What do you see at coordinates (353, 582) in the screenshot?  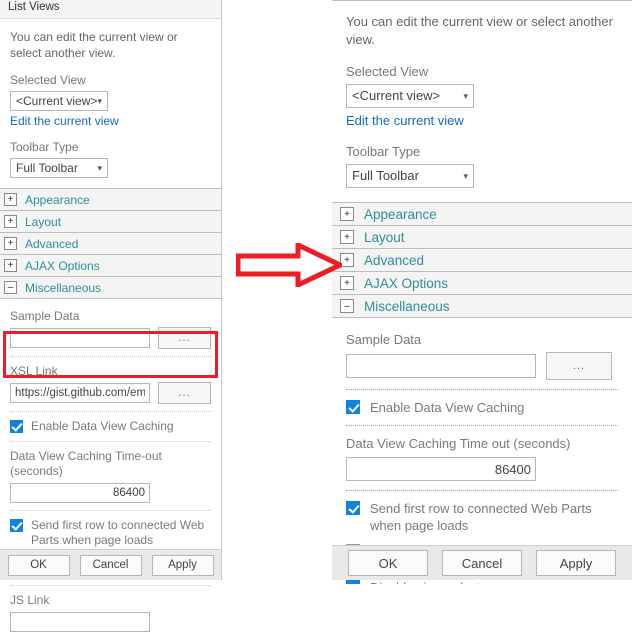 I see `disable-view-selector-checkbox` at bounding box center [353, 582].